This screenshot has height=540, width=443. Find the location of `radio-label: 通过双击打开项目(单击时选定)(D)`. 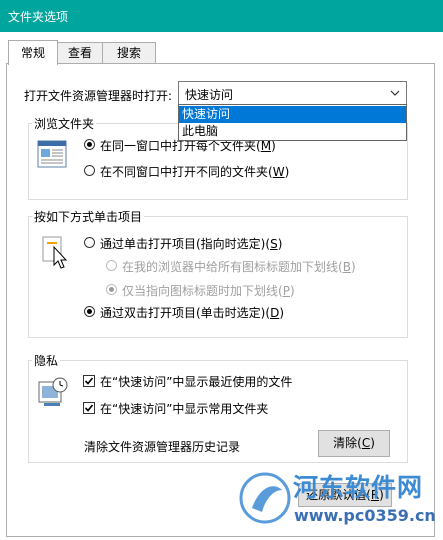

radio-label: 通过双击打开项目(单击时选定)(D) is located at coordinates (192, 313).